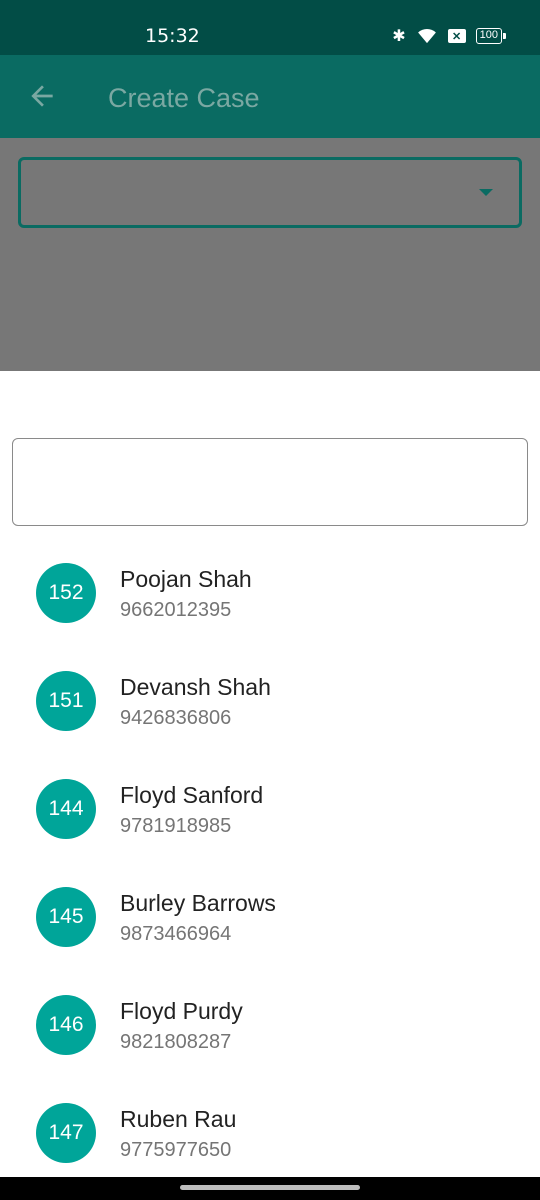 This screenshot has width=540, height=1200. What do you see at coordinates (270, 192) in the screenshot?
I see `case-dropdown` at bounding box center [270, 192].